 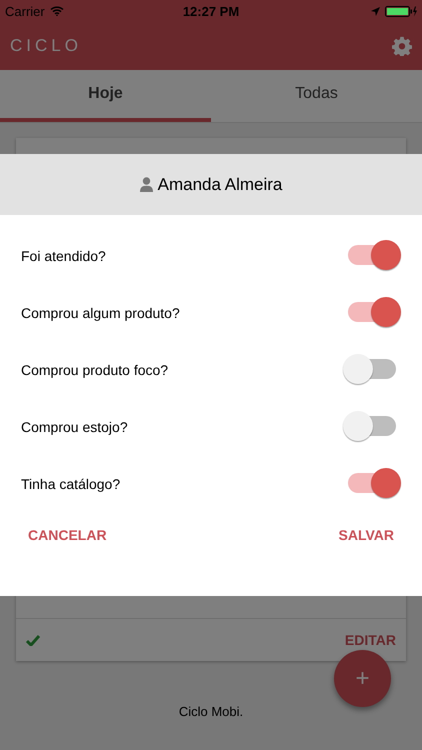 I want to click on question-label: Comprou algum produto?, so click(x=100, y=312).